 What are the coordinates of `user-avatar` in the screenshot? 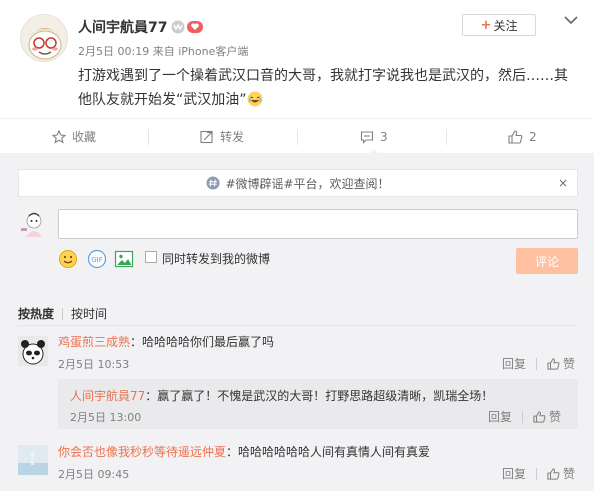 It's located at (44, 38).